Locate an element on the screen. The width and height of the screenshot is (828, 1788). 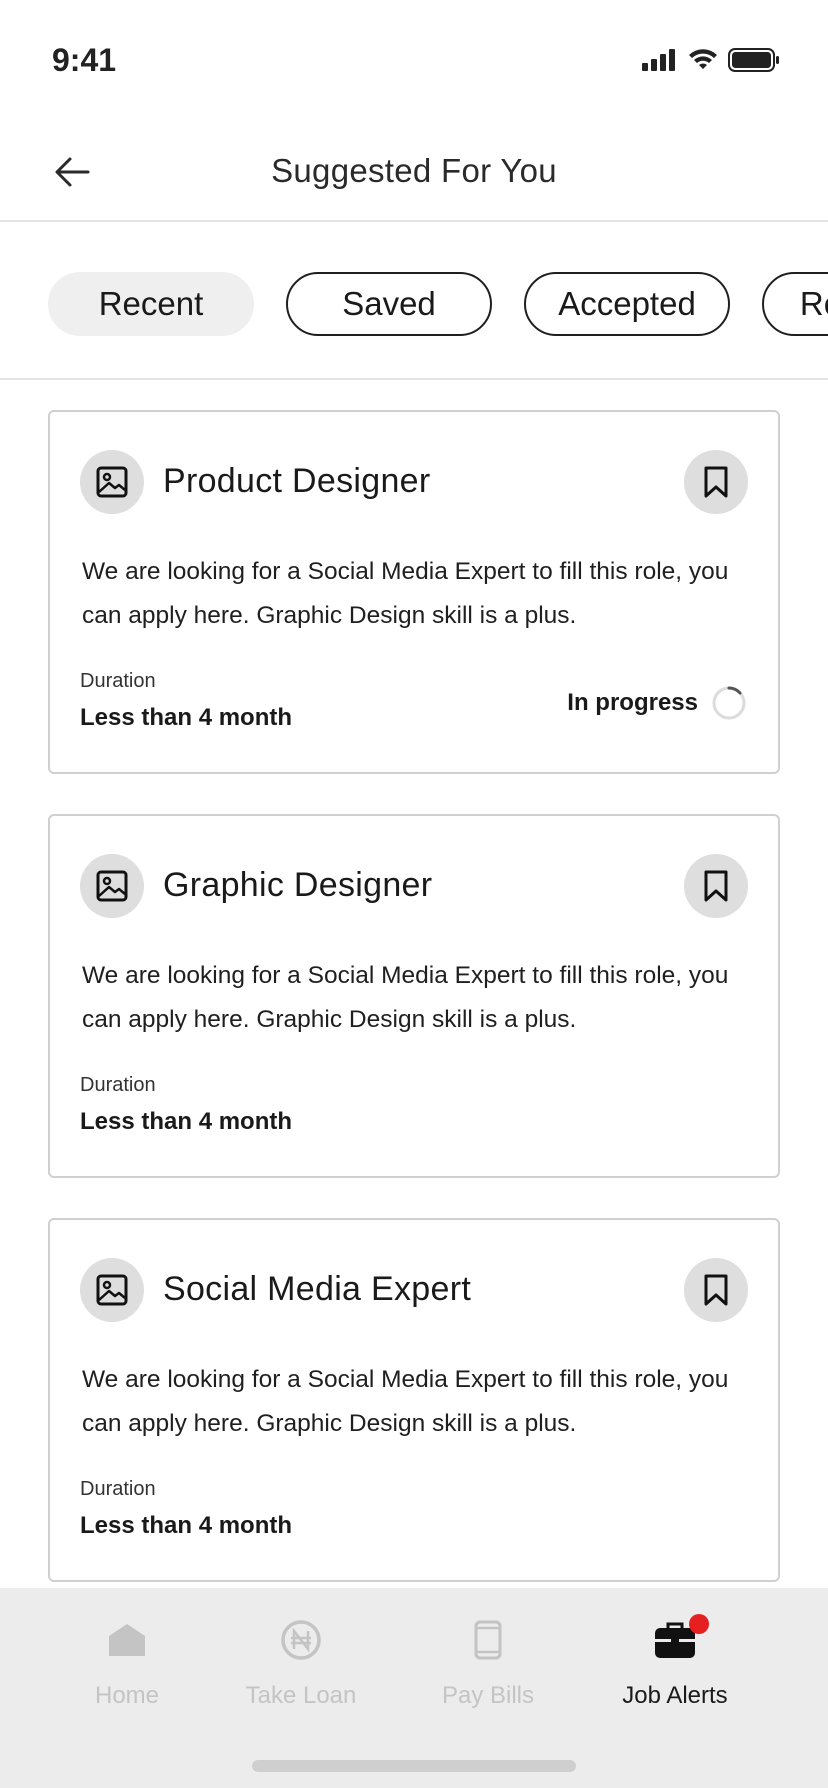
tab-saved: Saved is located at coordinates (389, 304).